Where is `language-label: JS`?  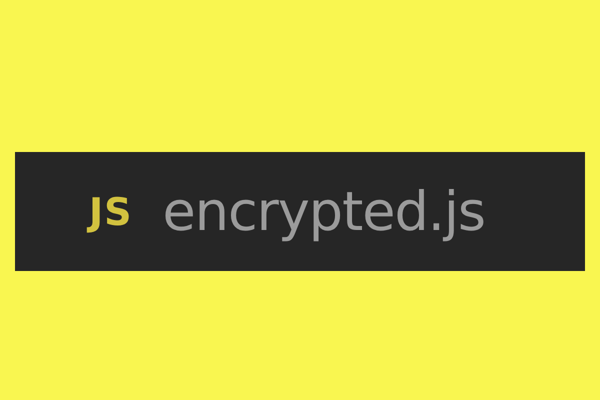
language-label: JS is located at coordinates (109, 212).